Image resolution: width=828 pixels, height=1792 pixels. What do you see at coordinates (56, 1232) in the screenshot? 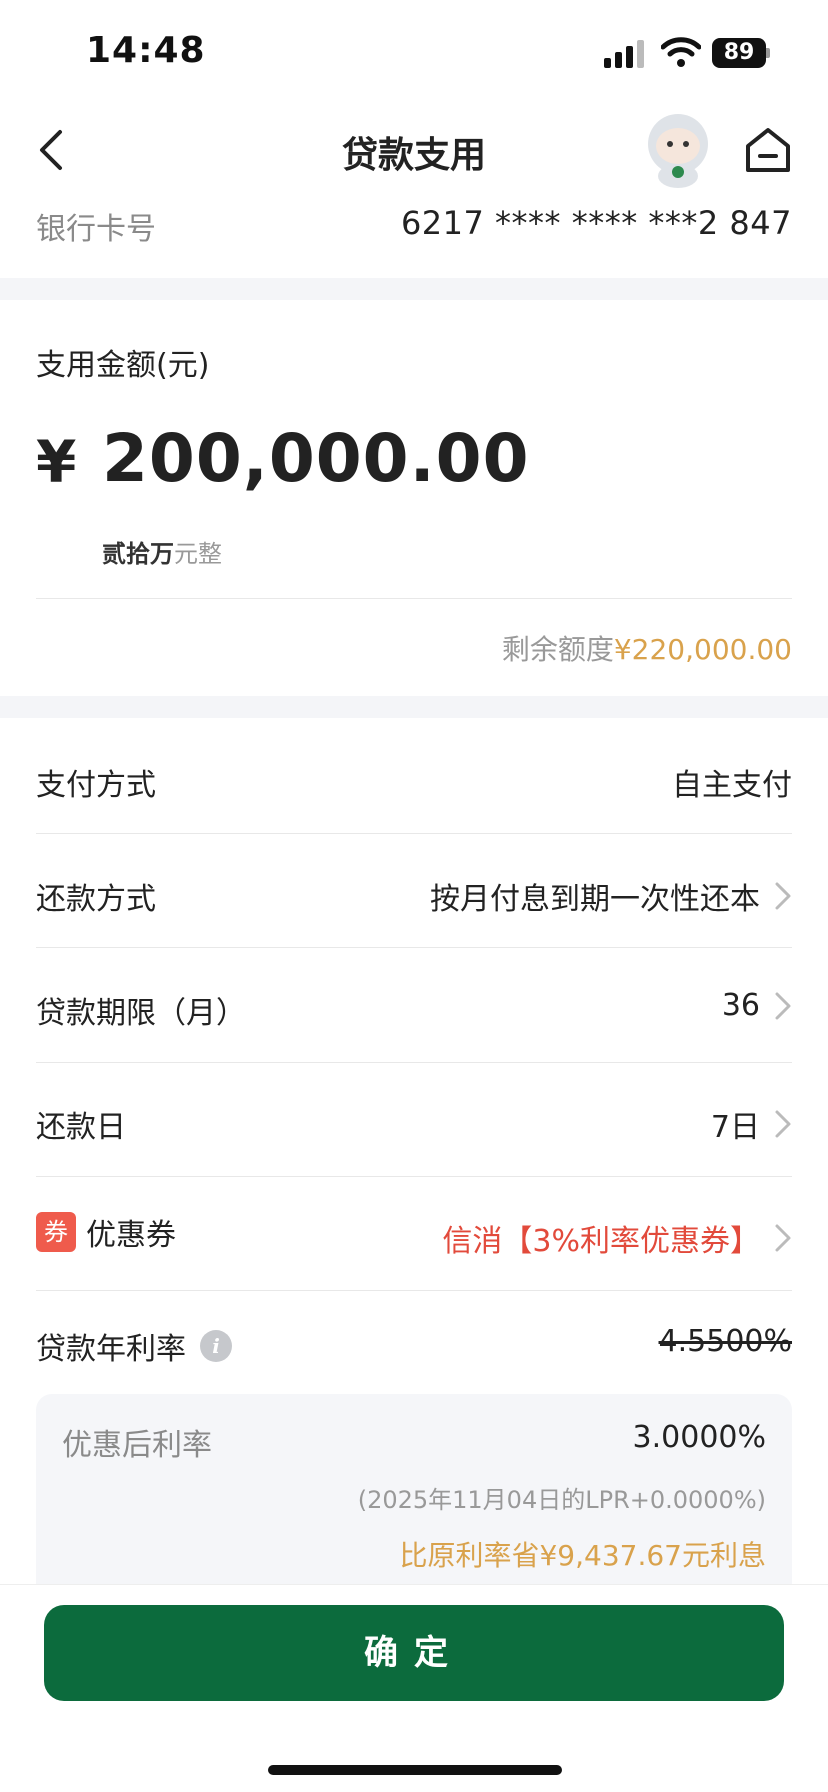
I see `coupon-badge: 券` at bounding box center [56, 1232].